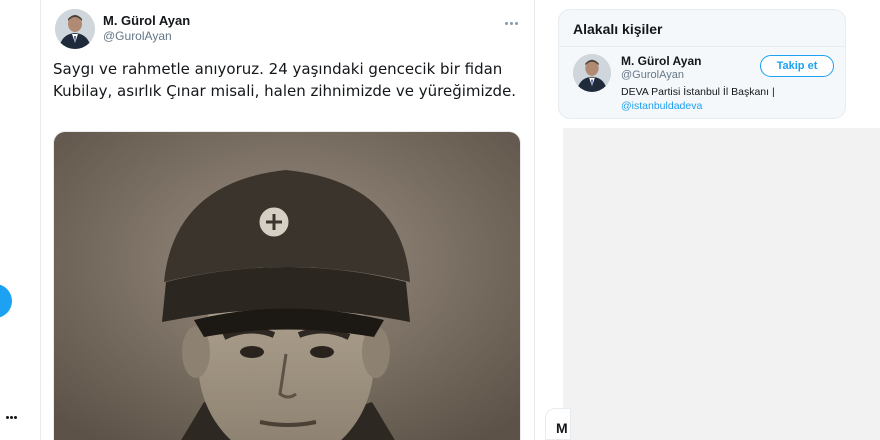 The image size is (880, 440). I want to click on card-divider, so click(702, 46).